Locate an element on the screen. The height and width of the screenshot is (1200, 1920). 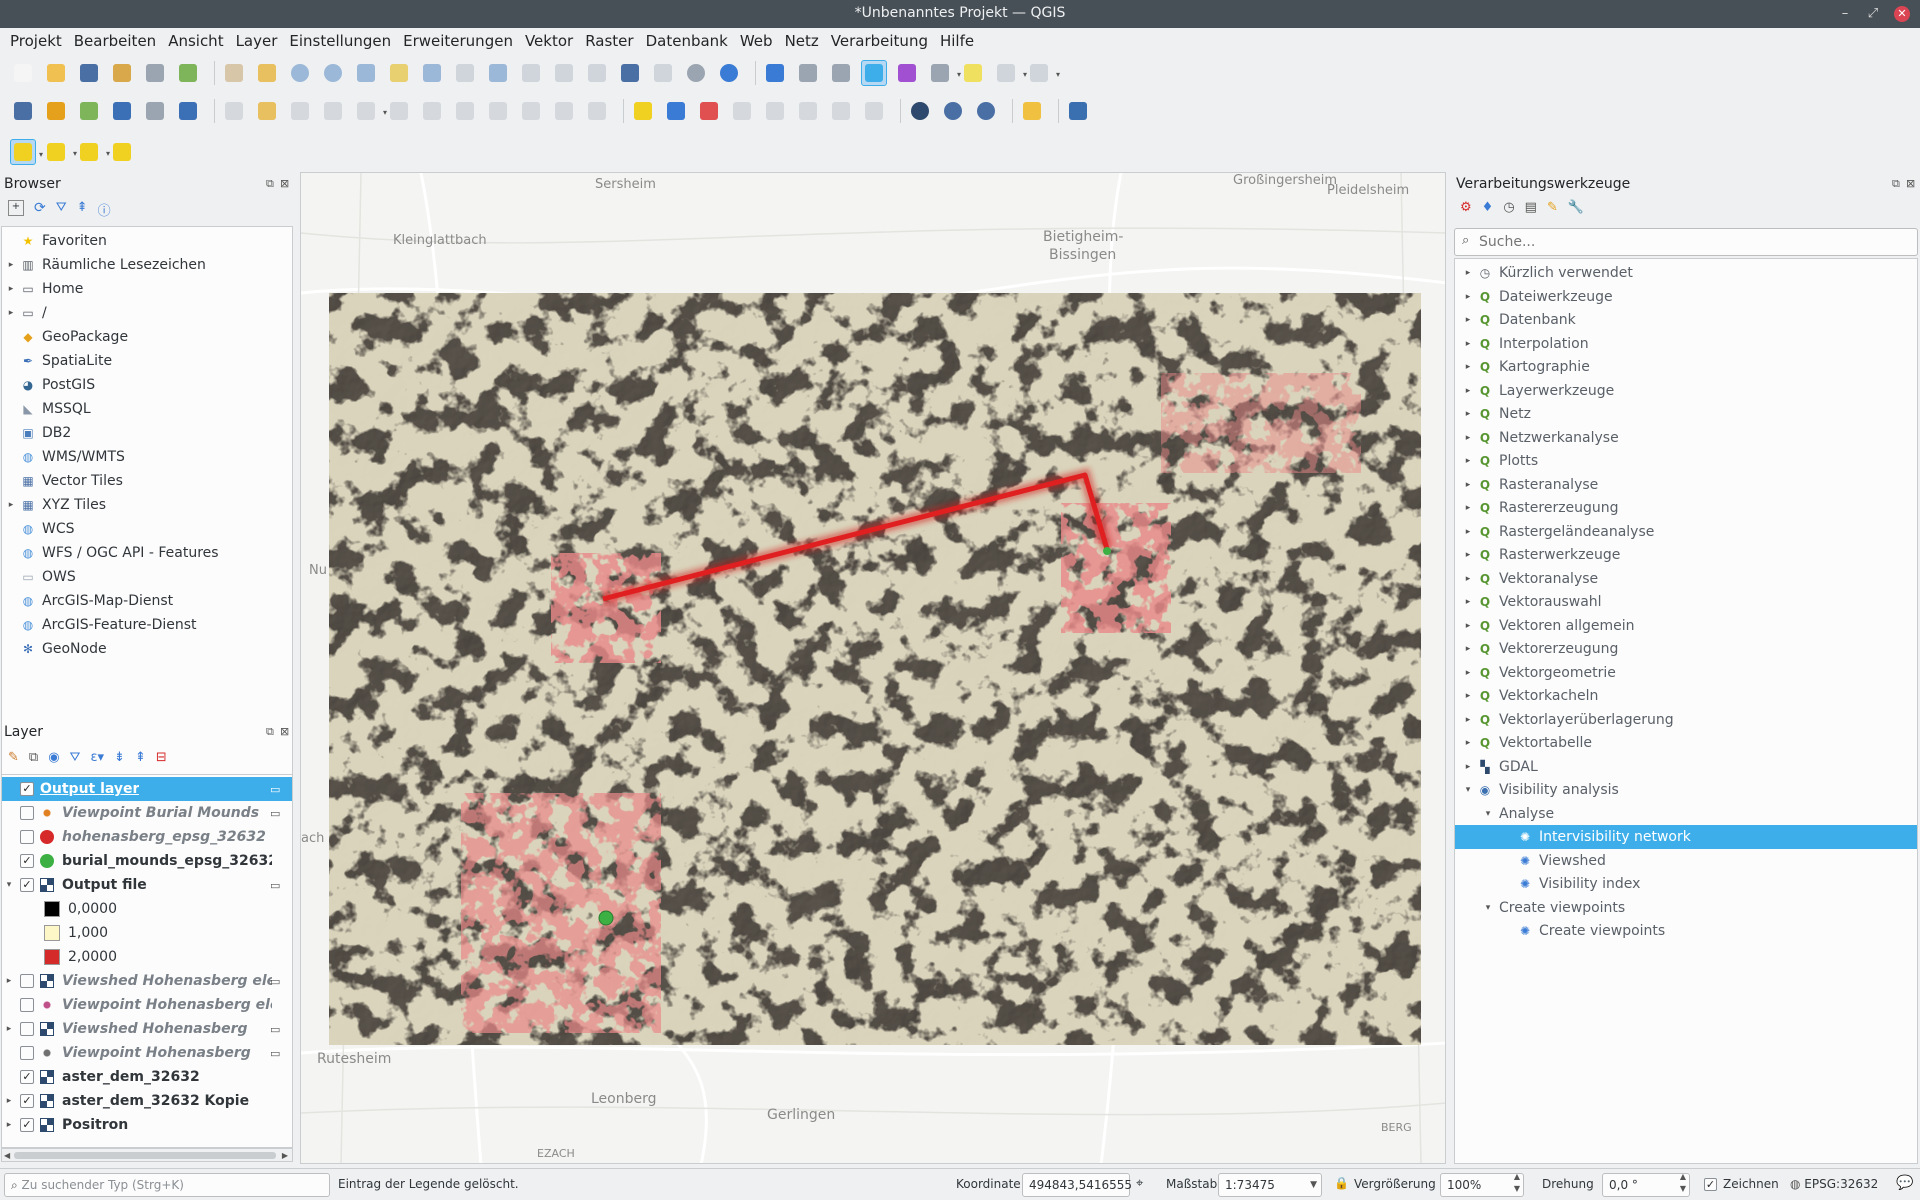
menu-item: Erweiterungen is located at coordinates (458, 41).